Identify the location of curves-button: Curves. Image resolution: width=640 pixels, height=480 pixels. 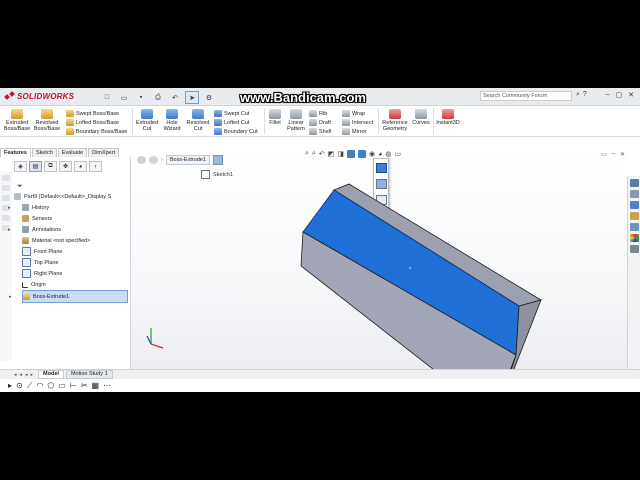
(421, 117).